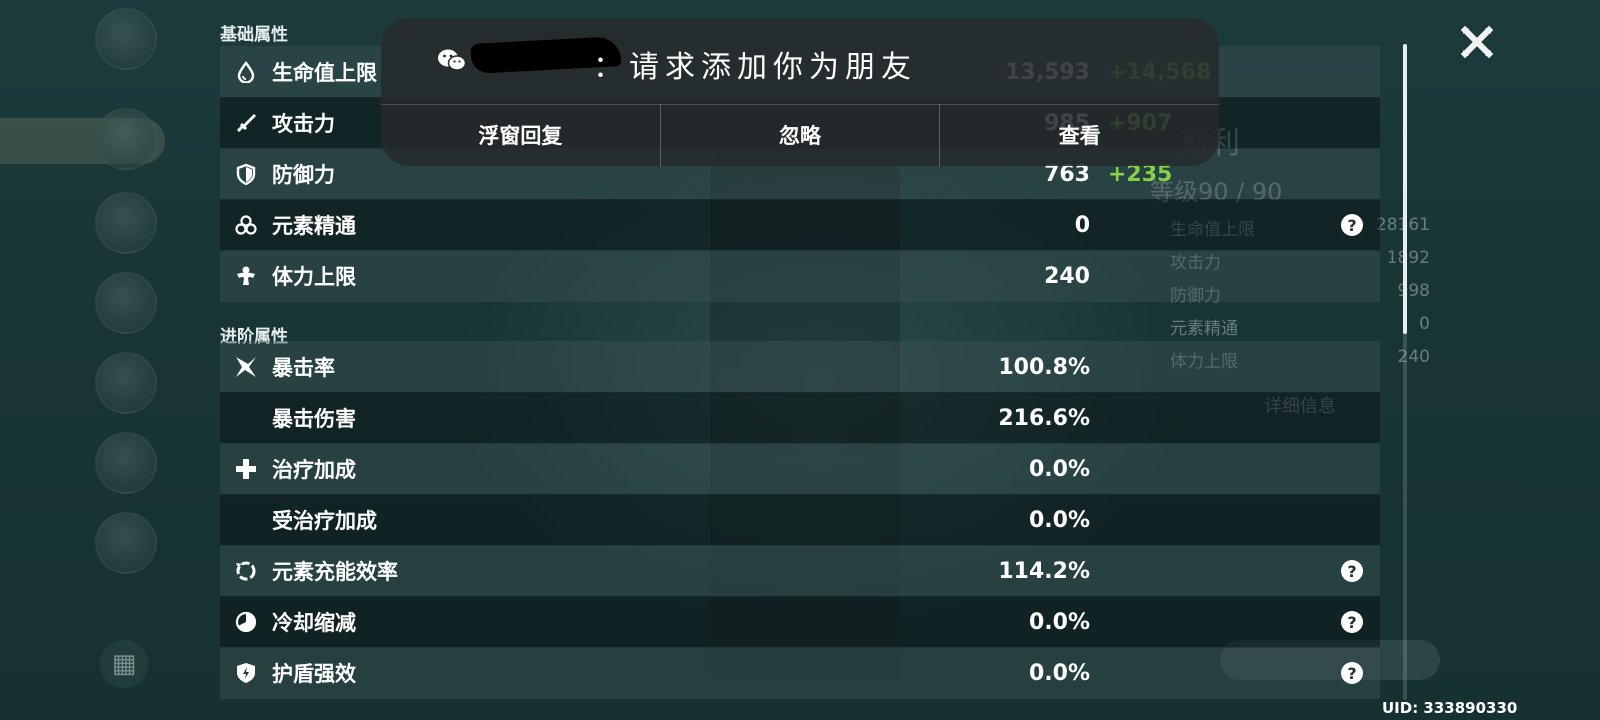 The height and width of the screenshot is (720, 1600). What do you see at coordinates (314, 277) in the screenshot?
I see `stat-label: 体力上限` at bounding box center [314, 277].